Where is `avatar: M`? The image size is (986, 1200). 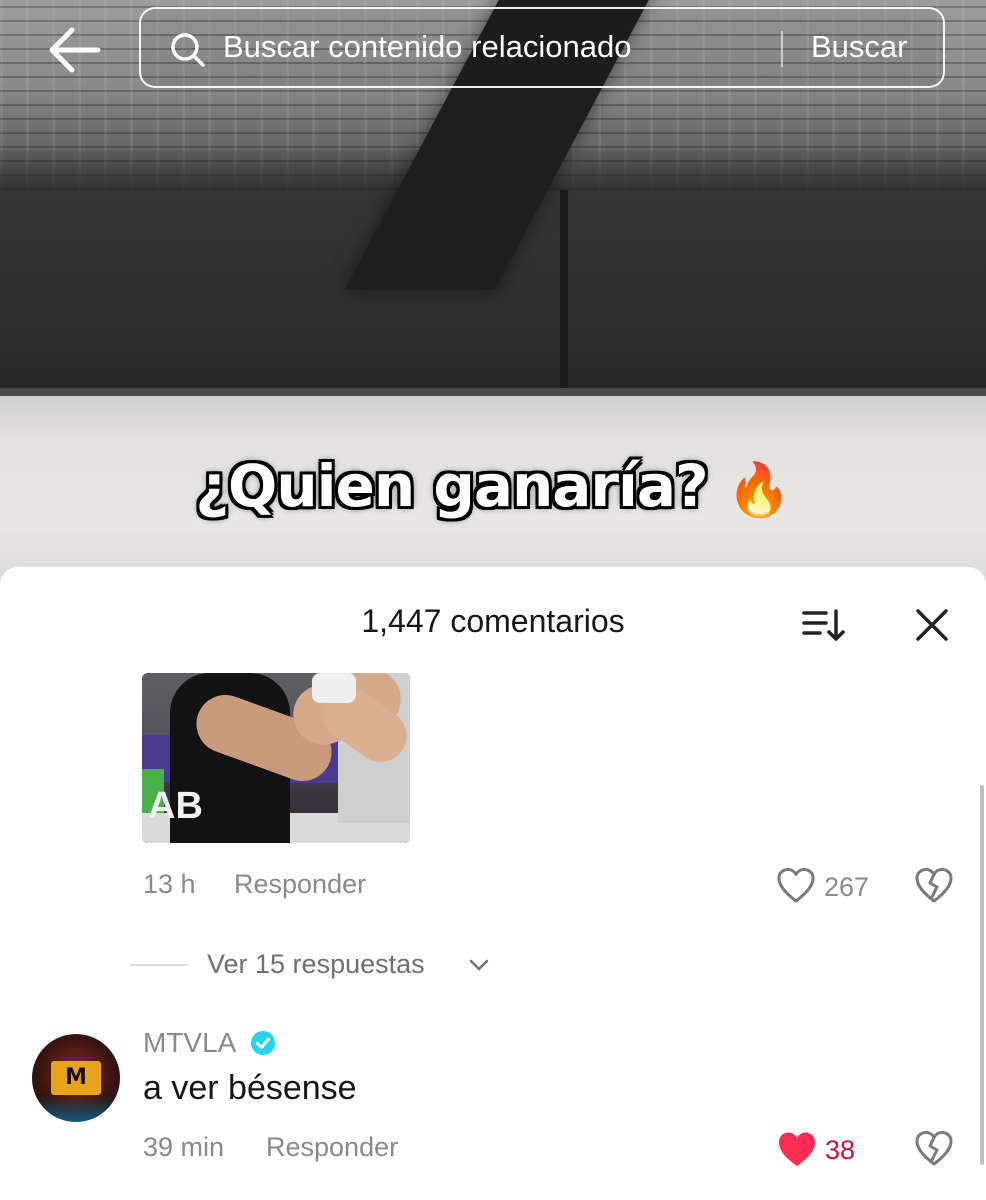
avatar: M is located at coordinates (76, 1078).